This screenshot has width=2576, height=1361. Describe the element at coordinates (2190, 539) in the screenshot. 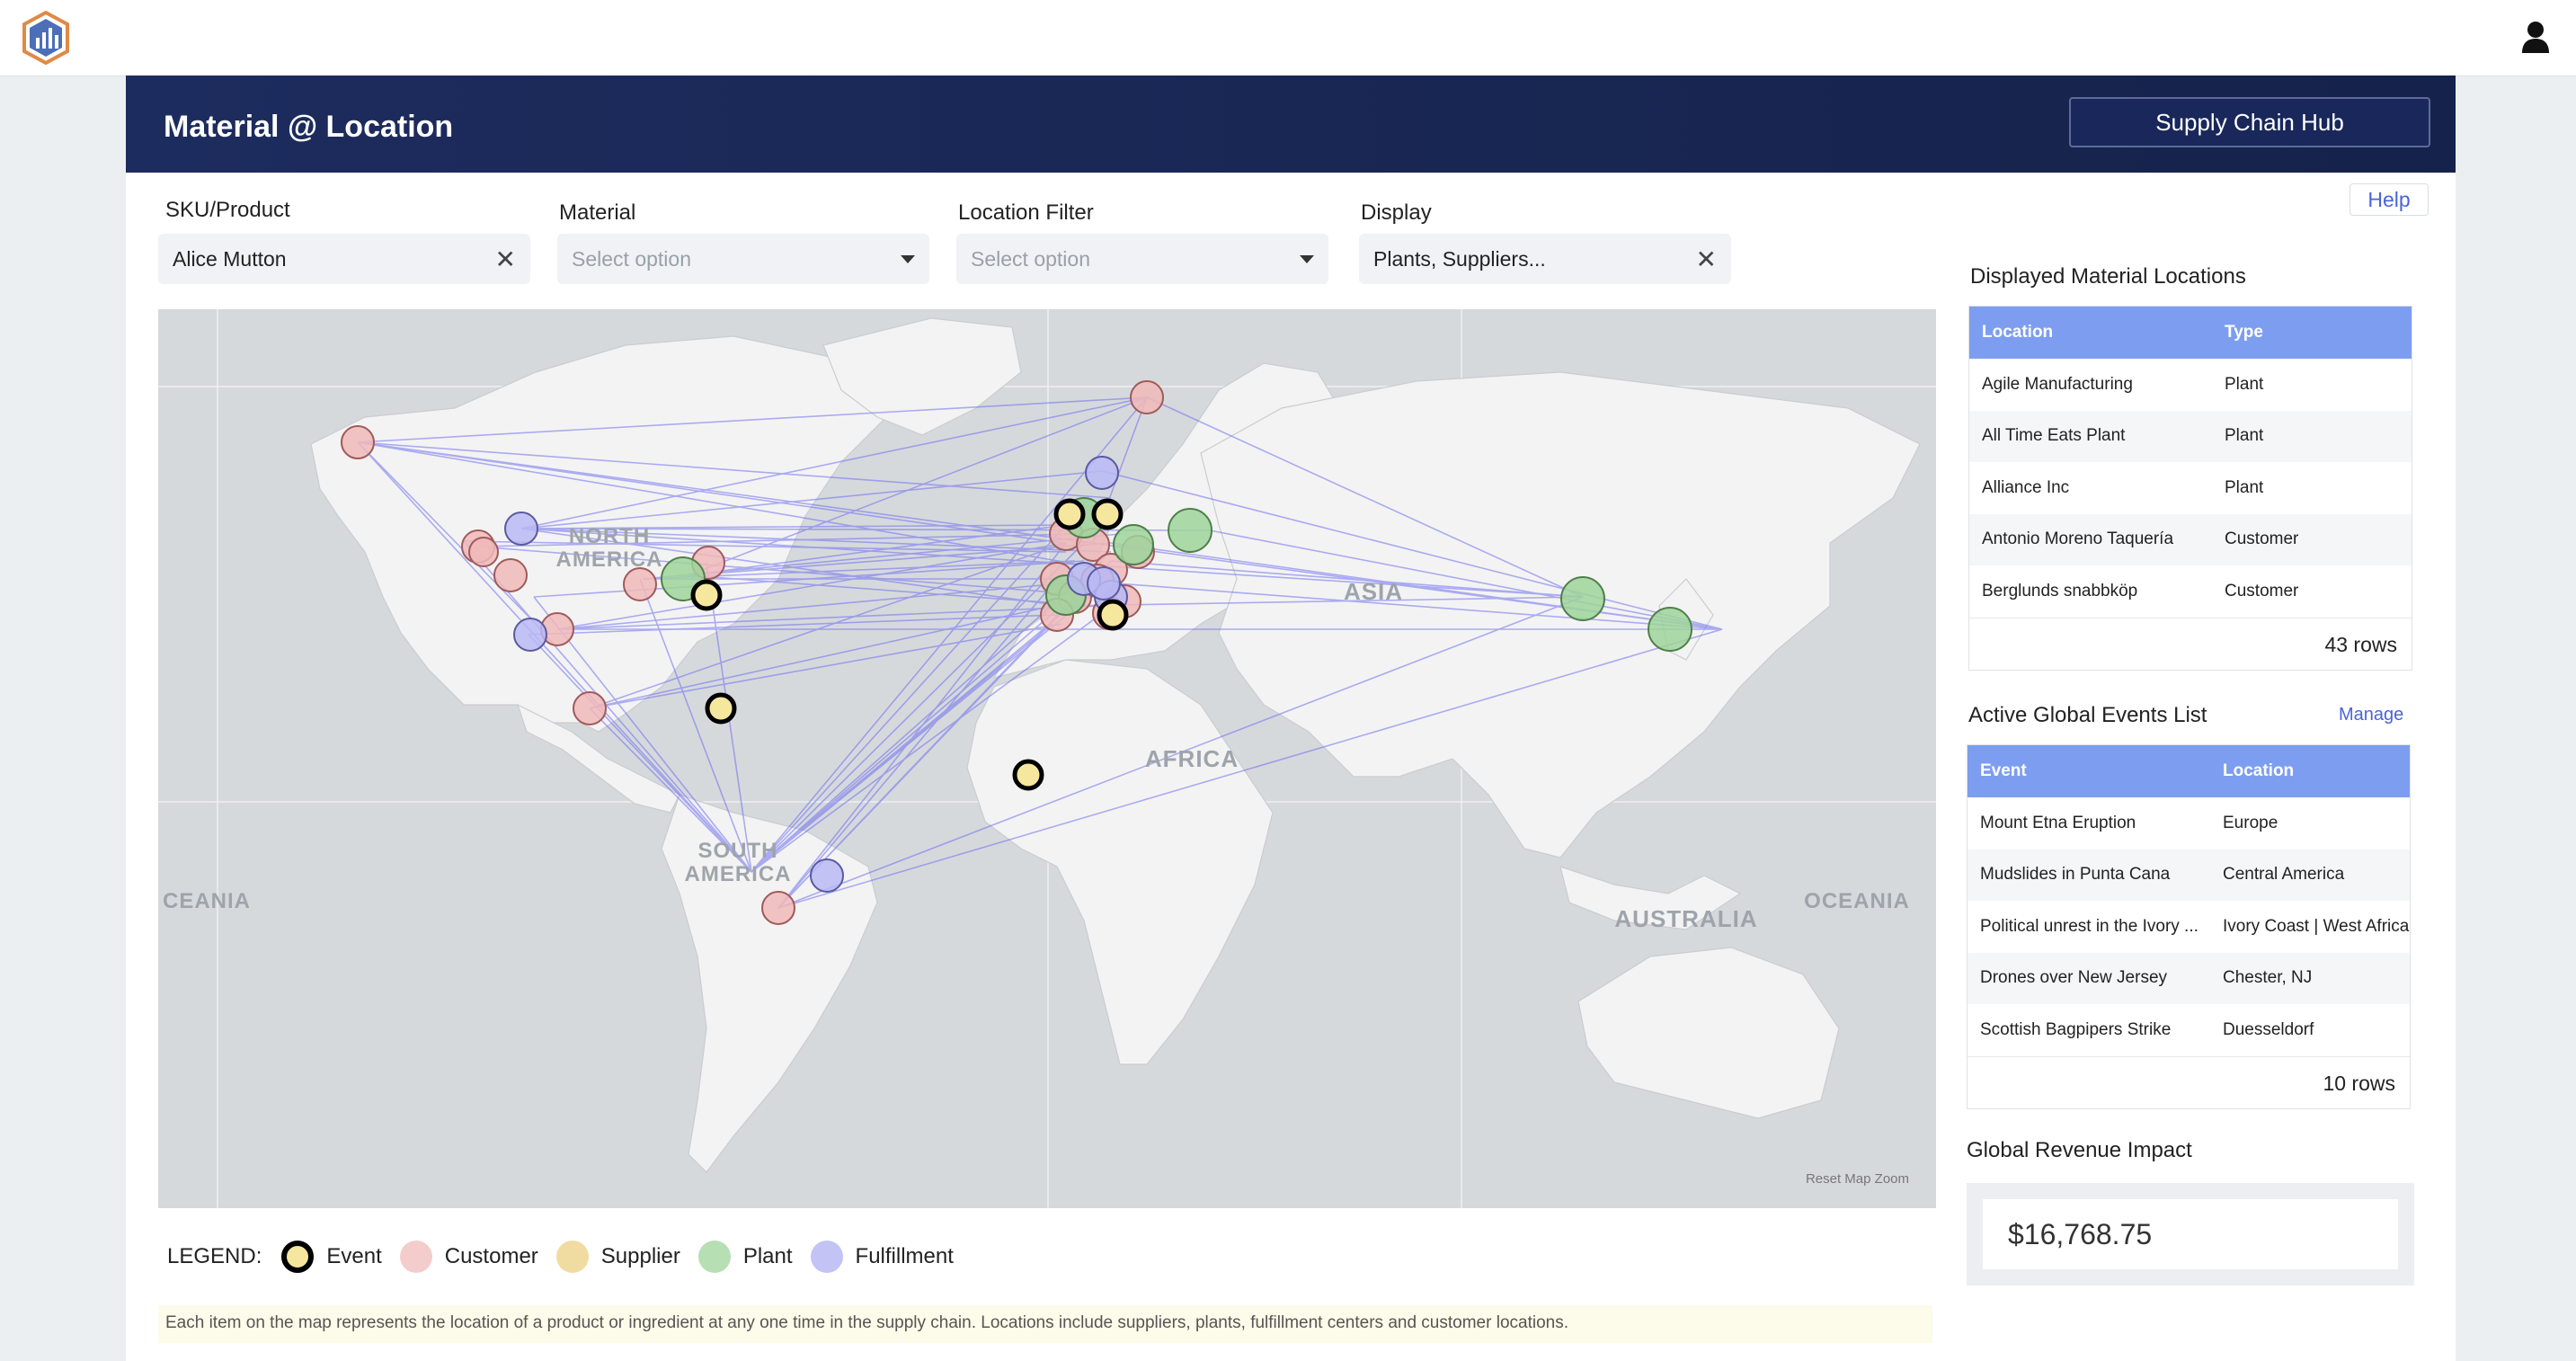

I see `table-row: Antonio Moreno Taquería Customer` at that location.